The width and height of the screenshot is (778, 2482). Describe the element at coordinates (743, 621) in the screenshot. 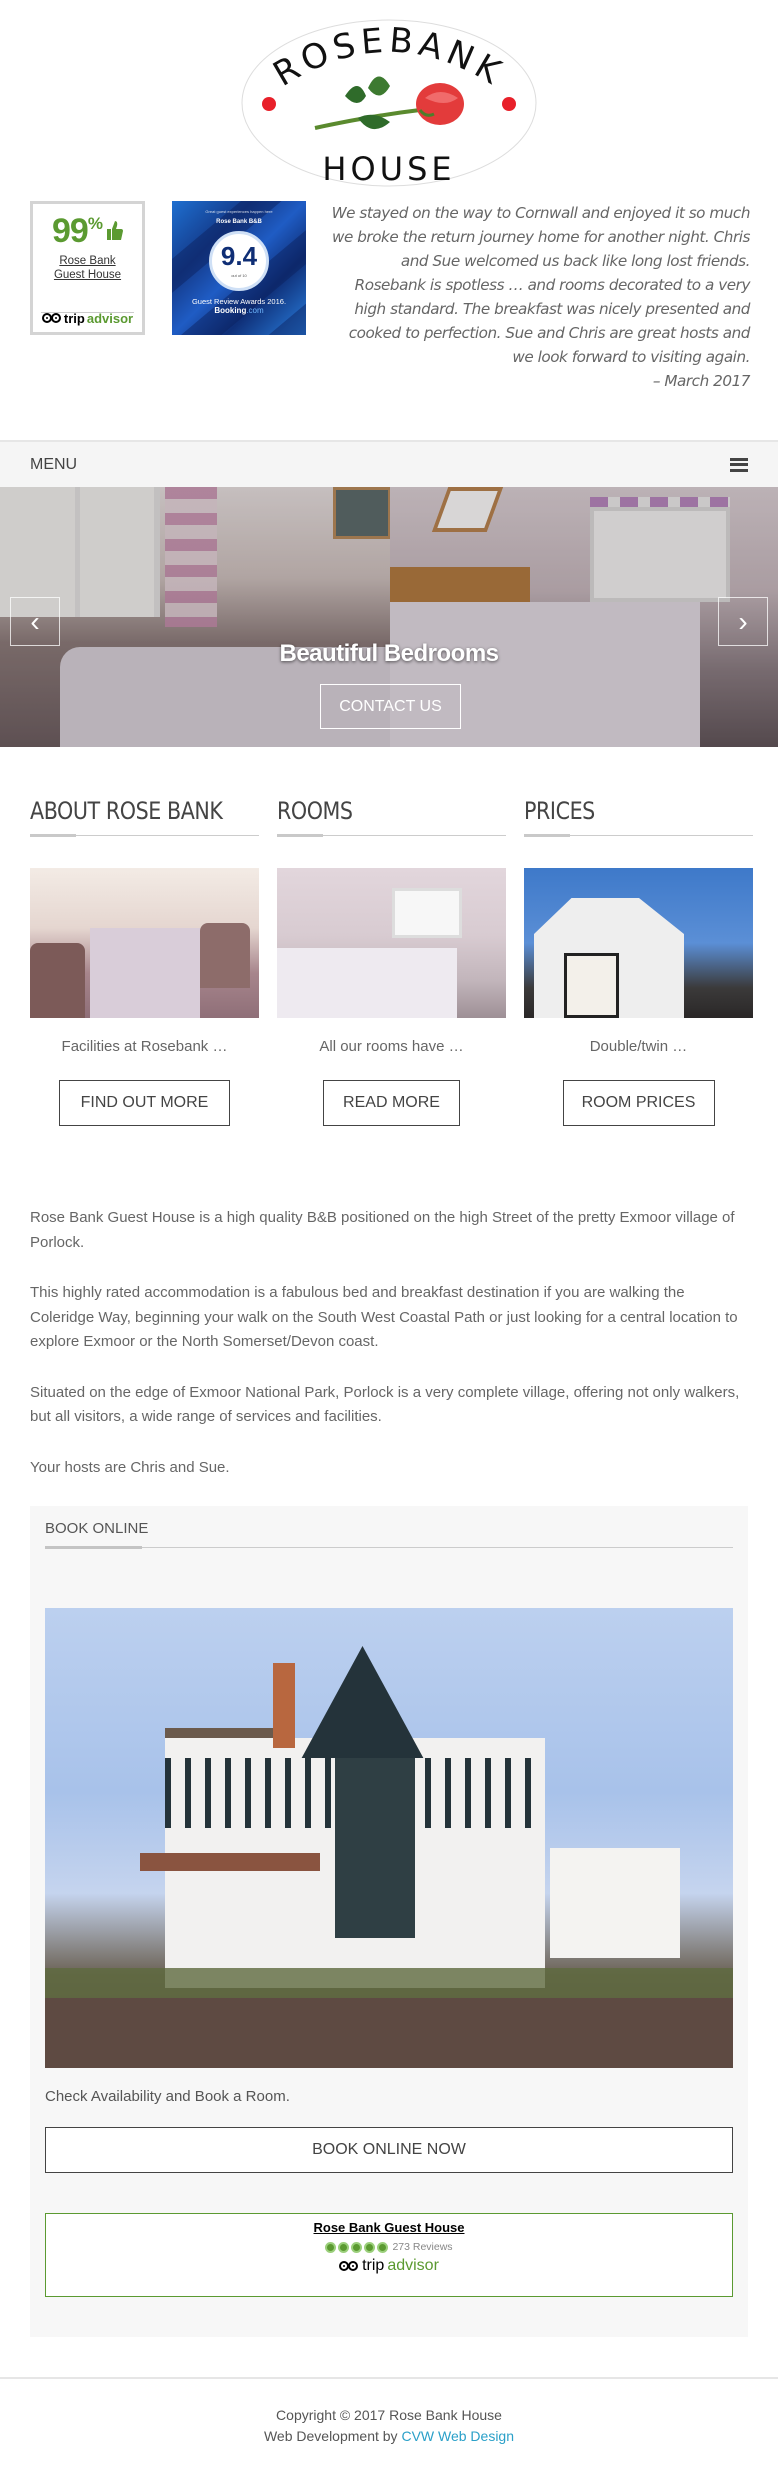

I see `chevron-right-icon: ›` at that location.